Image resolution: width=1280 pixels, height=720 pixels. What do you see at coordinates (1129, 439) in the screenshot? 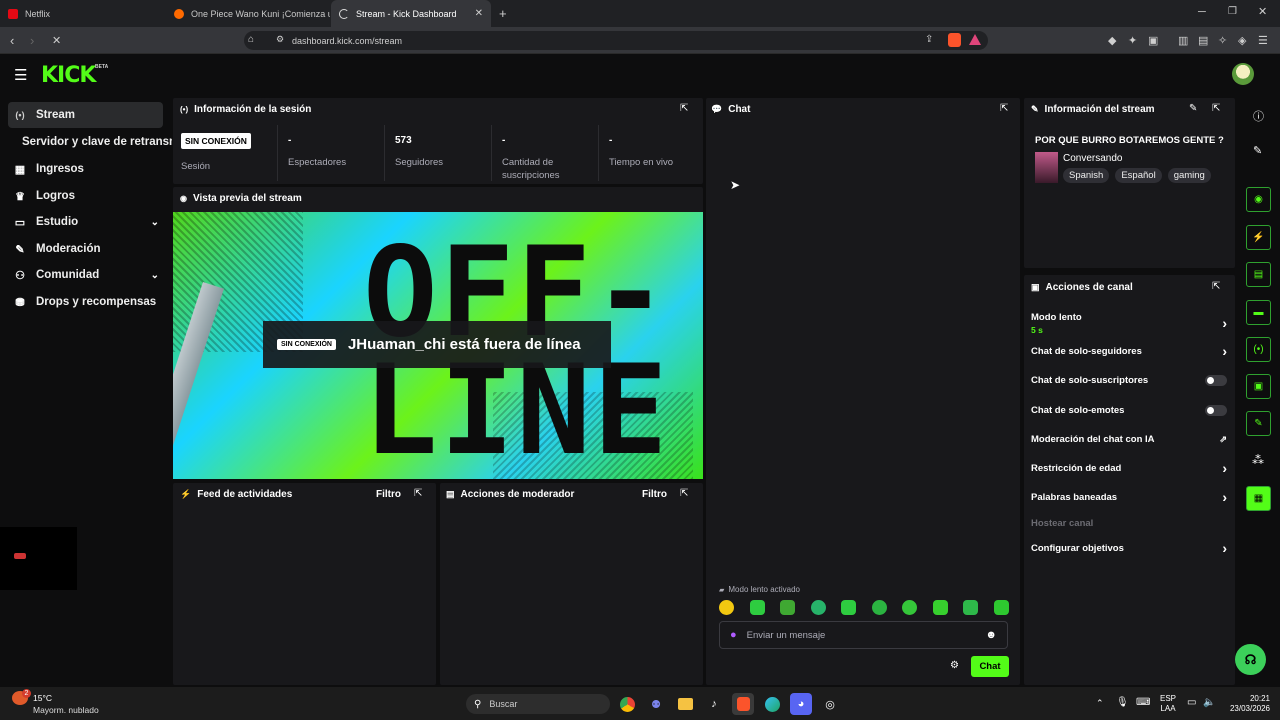
I see `action-ai-moderation: Moderación del chat con IA ⇗` at bounding box center [1129, 439].